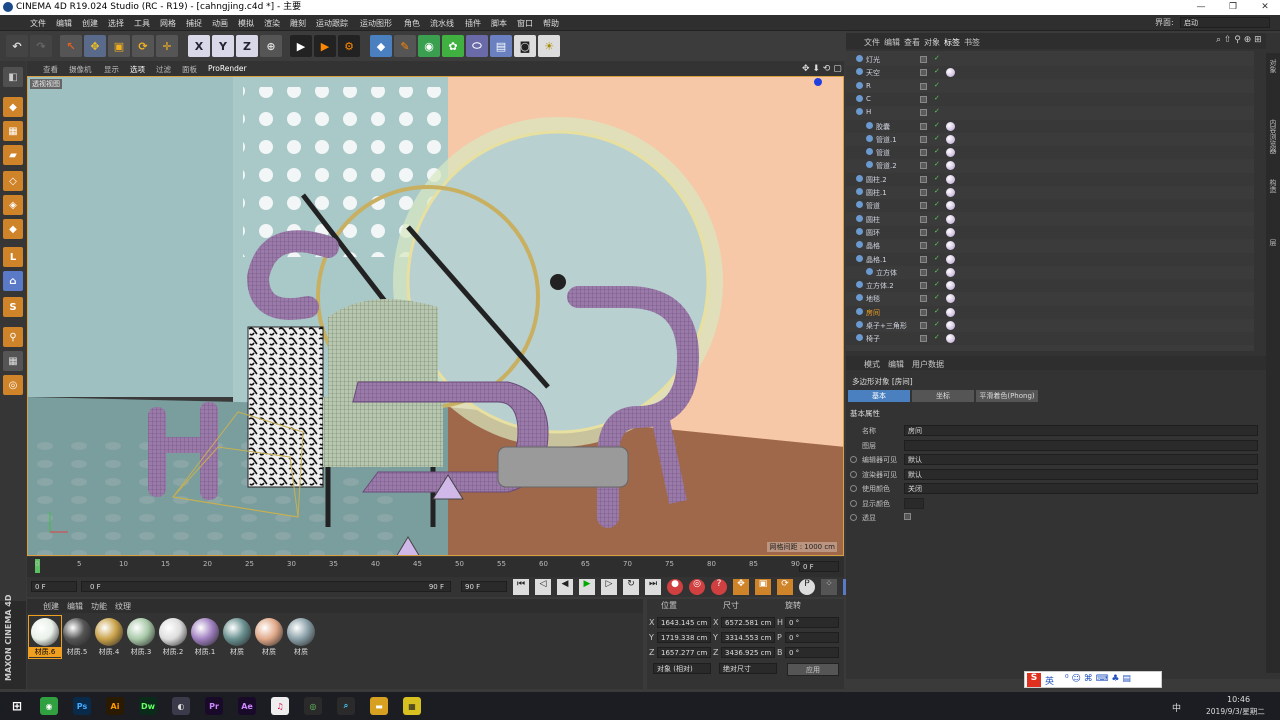  I want to click on go-start-icon: ⏮, so click(521, 587).